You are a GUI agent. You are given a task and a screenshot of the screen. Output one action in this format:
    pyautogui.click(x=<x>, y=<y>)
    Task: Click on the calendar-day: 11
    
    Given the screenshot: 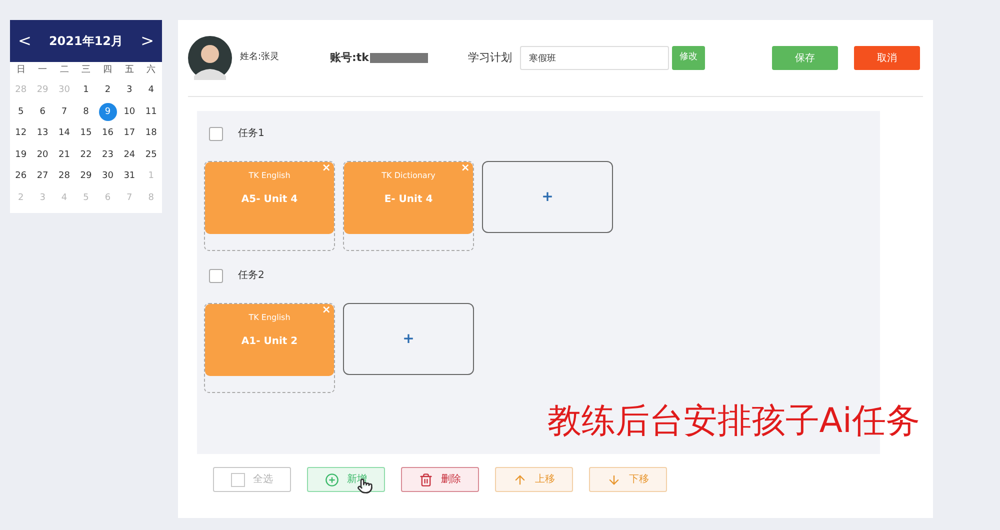 What is the action you would take?
    pyautogui.click(x=151, y=112)
    